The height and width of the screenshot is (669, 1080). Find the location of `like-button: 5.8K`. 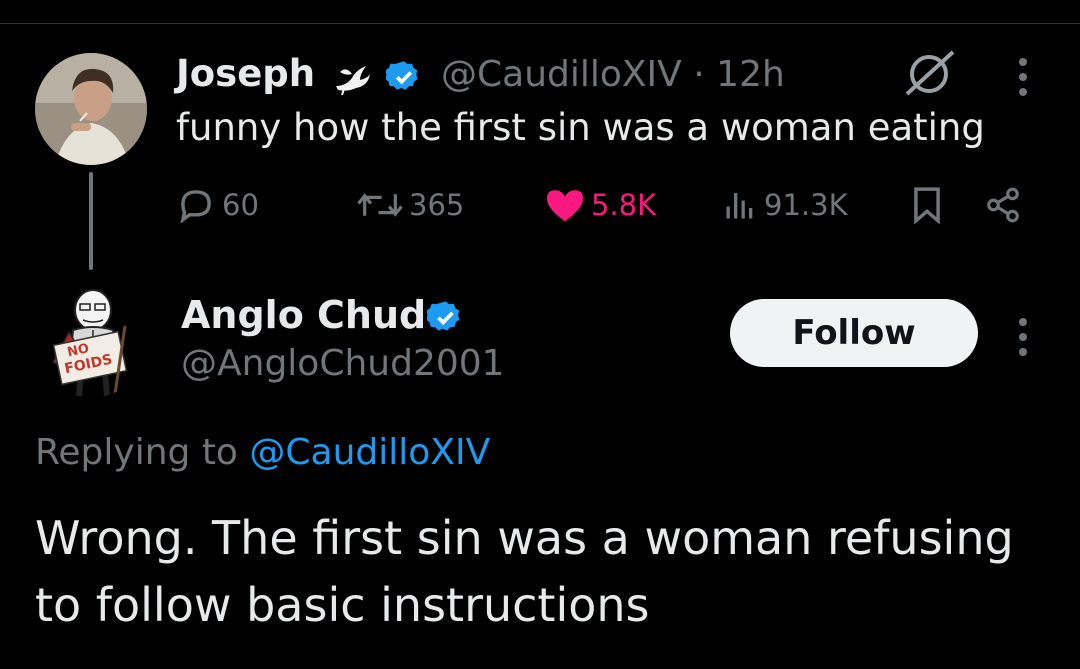

like-button: 5.8K is located at coordinates (600, 205).